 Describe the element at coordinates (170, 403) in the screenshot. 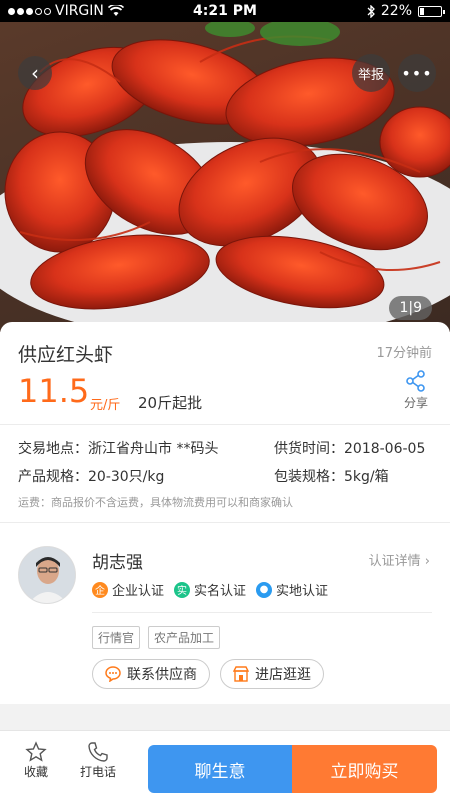

I see `min-order: 20斤起批` at that location.